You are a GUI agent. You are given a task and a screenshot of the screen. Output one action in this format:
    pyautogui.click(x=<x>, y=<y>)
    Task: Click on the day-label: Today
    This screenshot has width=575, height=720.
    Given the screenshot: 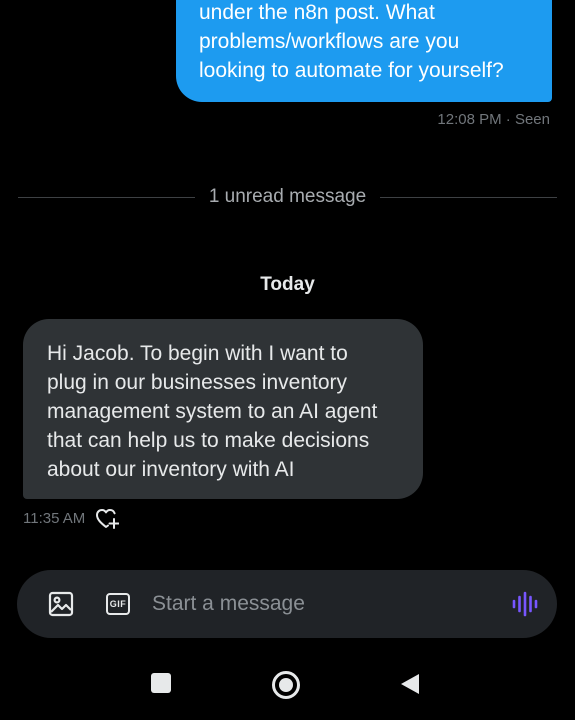 What is the action you would take?
    pyautogui.click(x=287, y=284)
    